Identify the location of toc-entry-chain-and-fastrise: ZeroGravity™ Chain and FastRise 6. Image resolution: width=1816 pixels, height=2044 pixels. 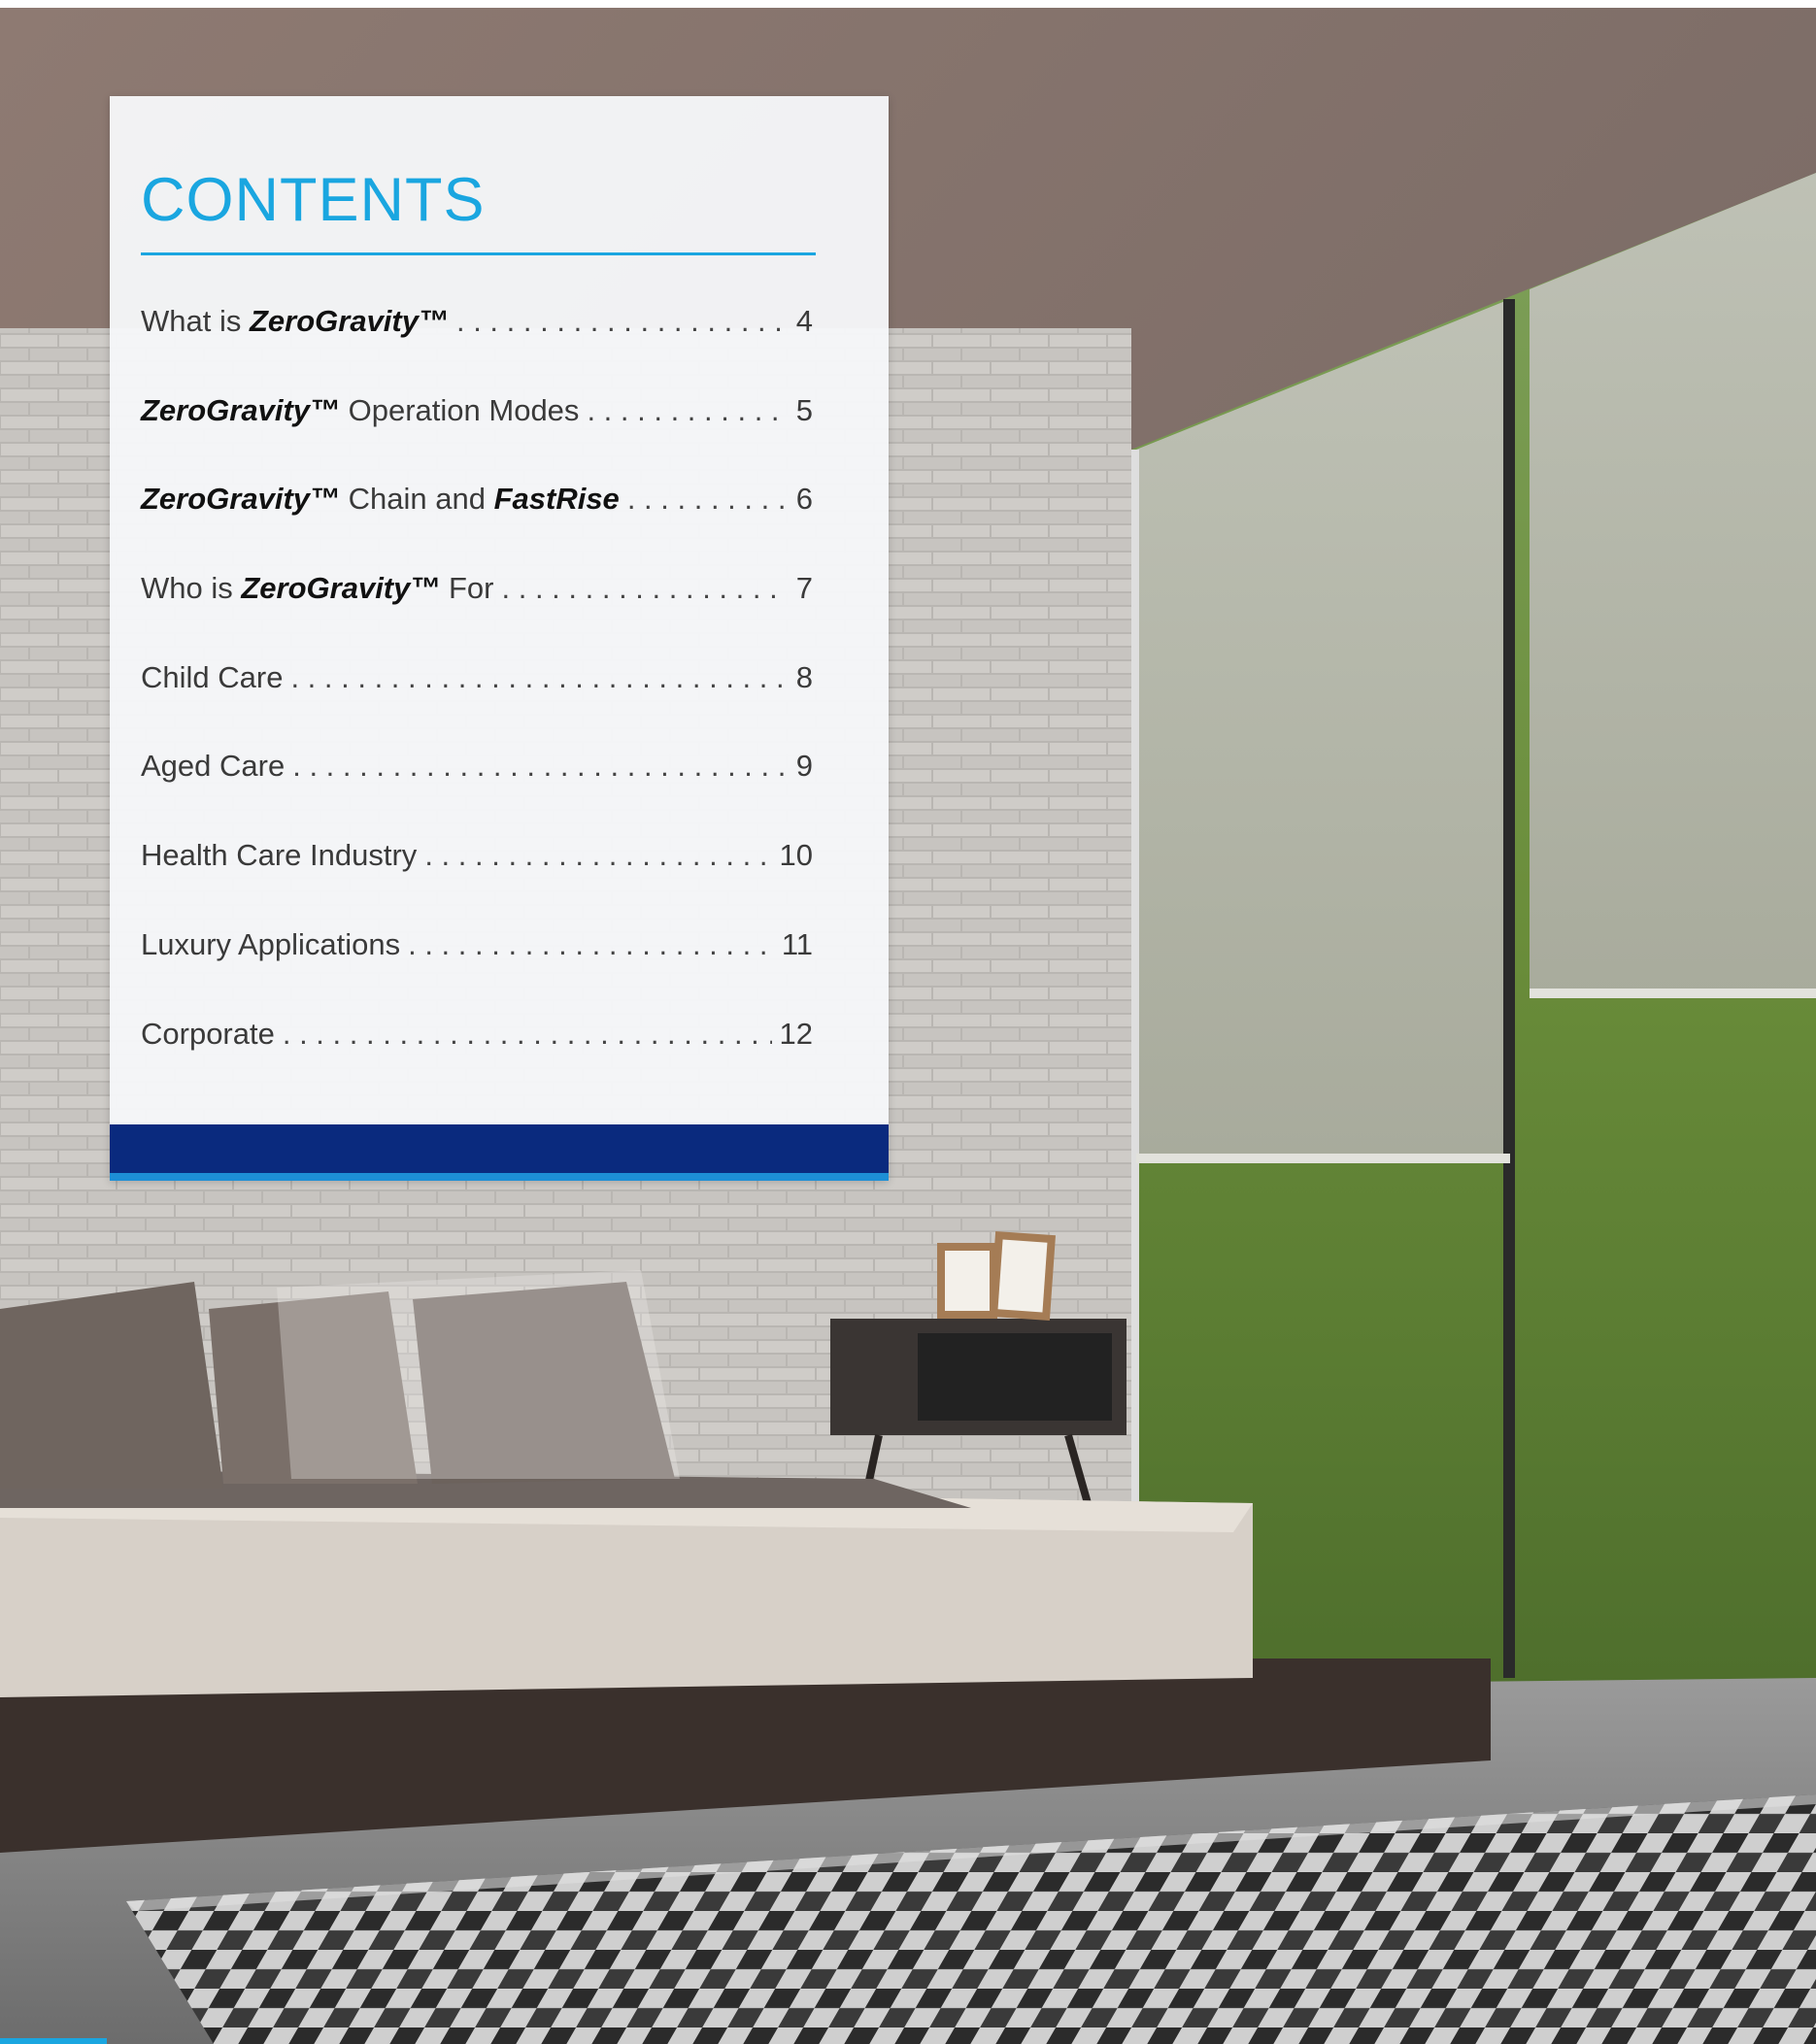
(477, 526).